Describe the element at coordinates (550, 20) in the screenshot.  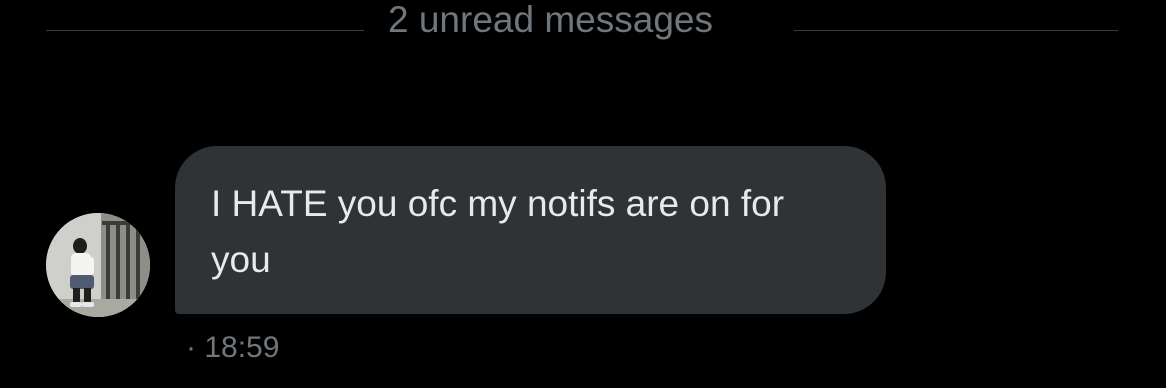
I see `unread-messages-label: 2 unread messages` at that location.